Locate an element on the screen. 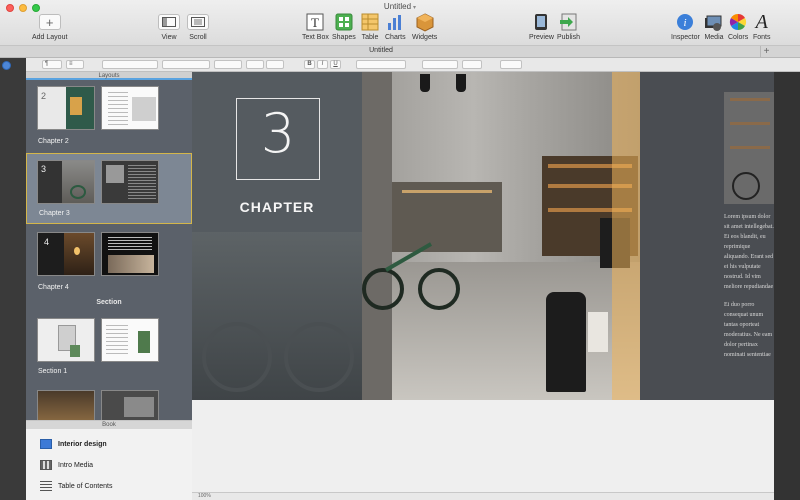 The image size is (800, 500). section-heading: Section is located at coordinates (109, 302).